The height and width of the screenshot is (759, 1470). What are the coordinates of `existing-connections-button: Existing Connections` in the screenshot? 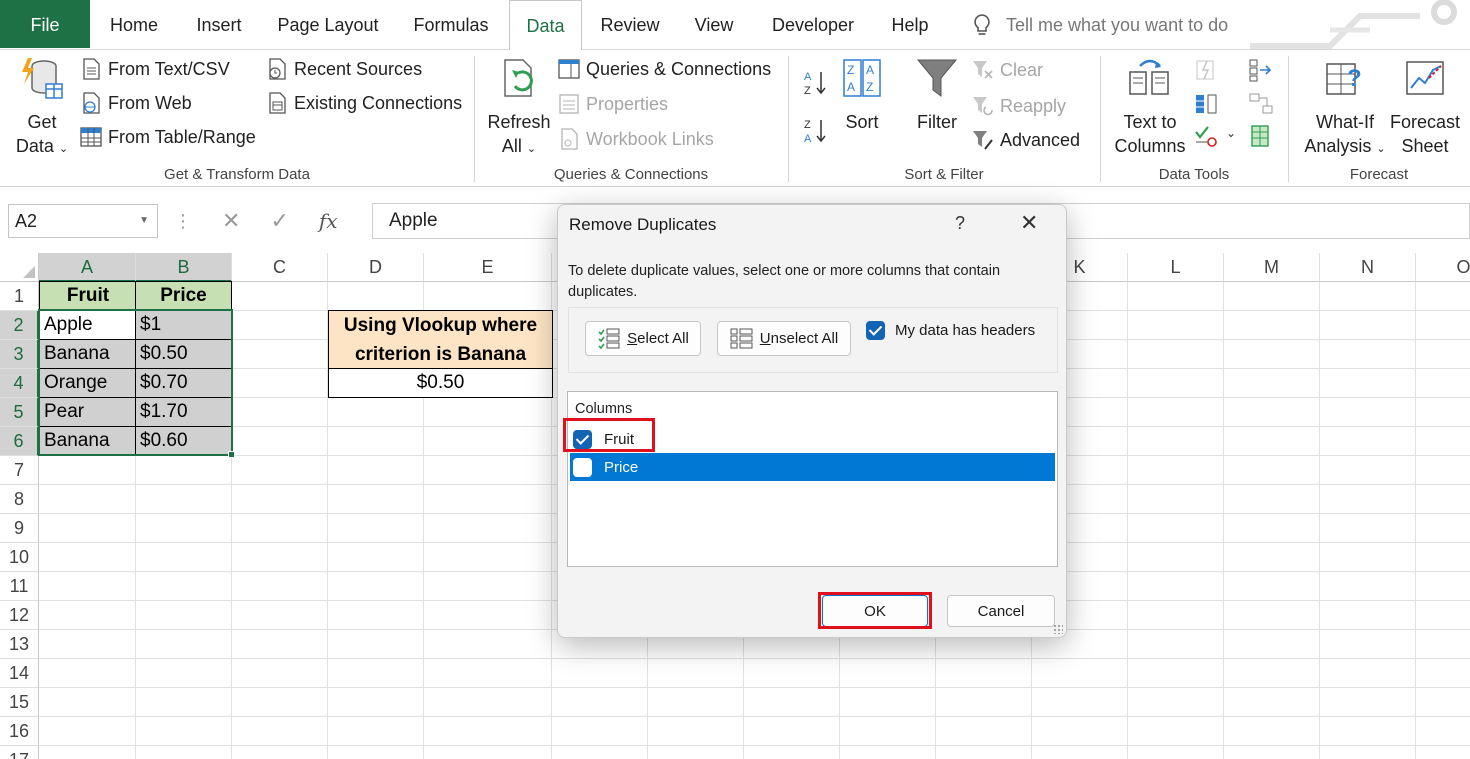 It's located at (364, 103).